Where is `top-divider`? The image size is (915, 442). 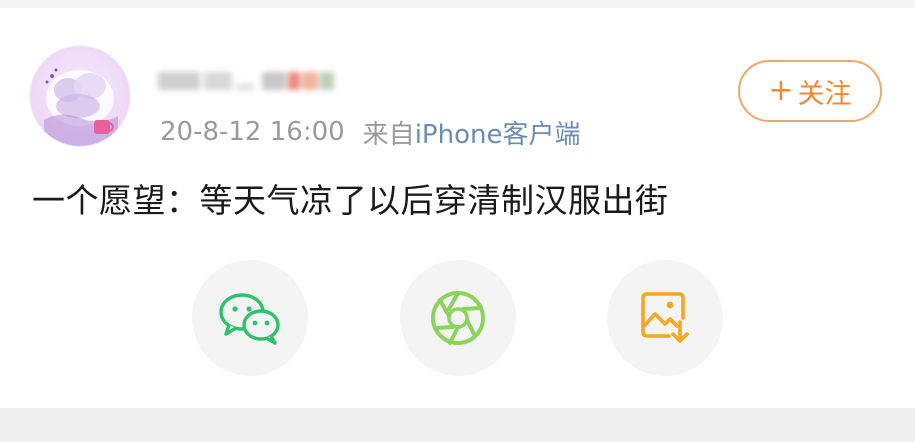
top-divider is located at coordinates (457, 4).